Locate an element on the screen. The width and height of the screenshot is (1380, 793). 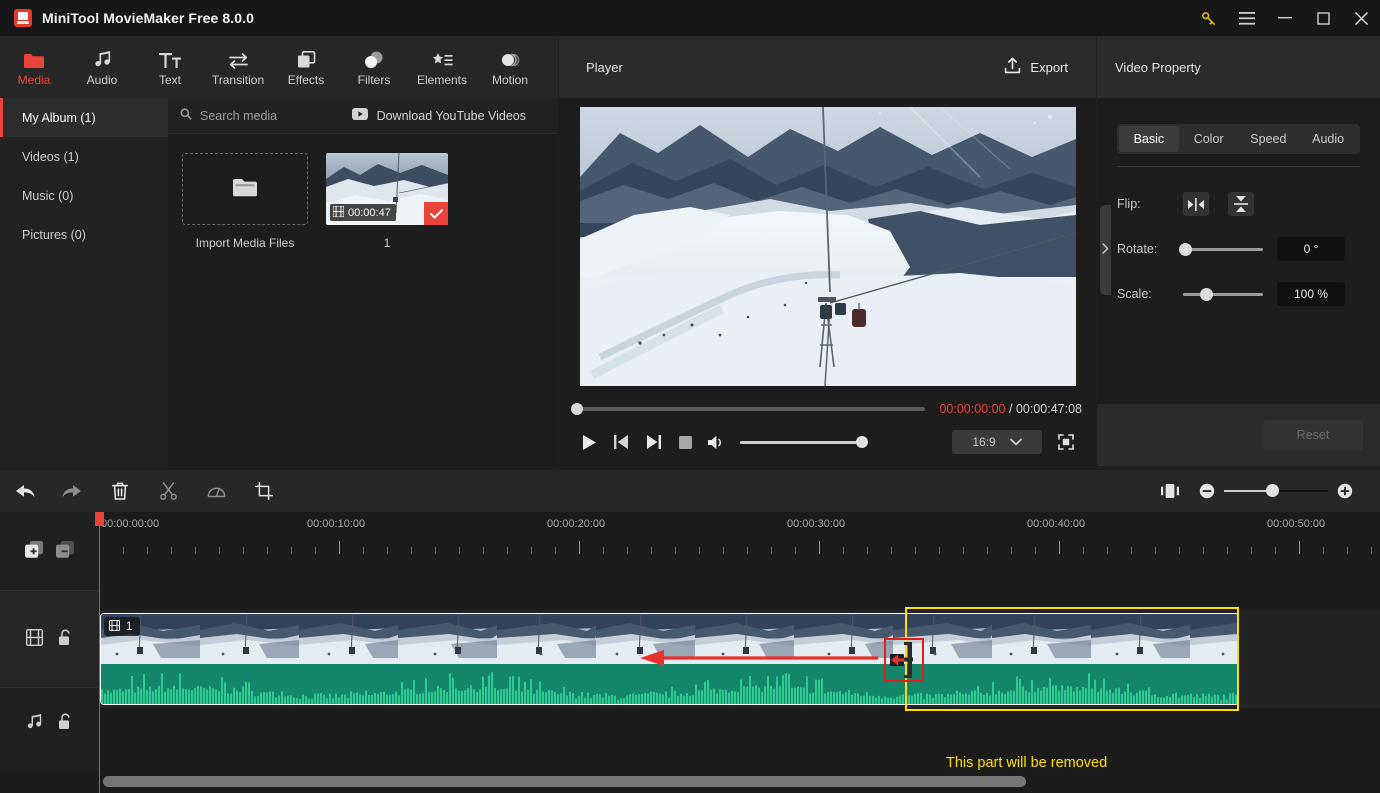
flip-label: Flip: is located at coordinates (1129, 204).